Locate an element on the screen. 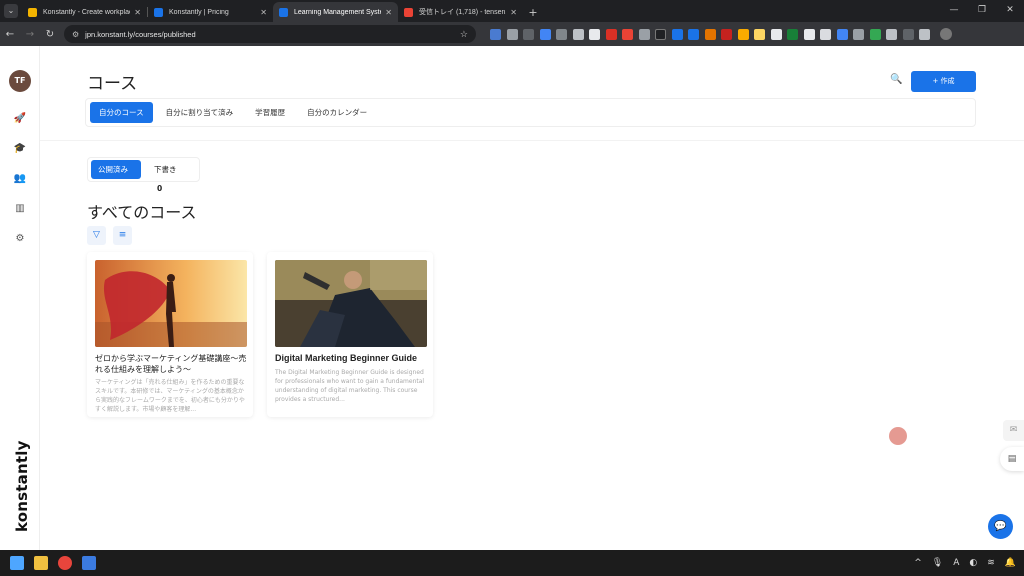  minimize-button: — is located at coordinates (954, 10).